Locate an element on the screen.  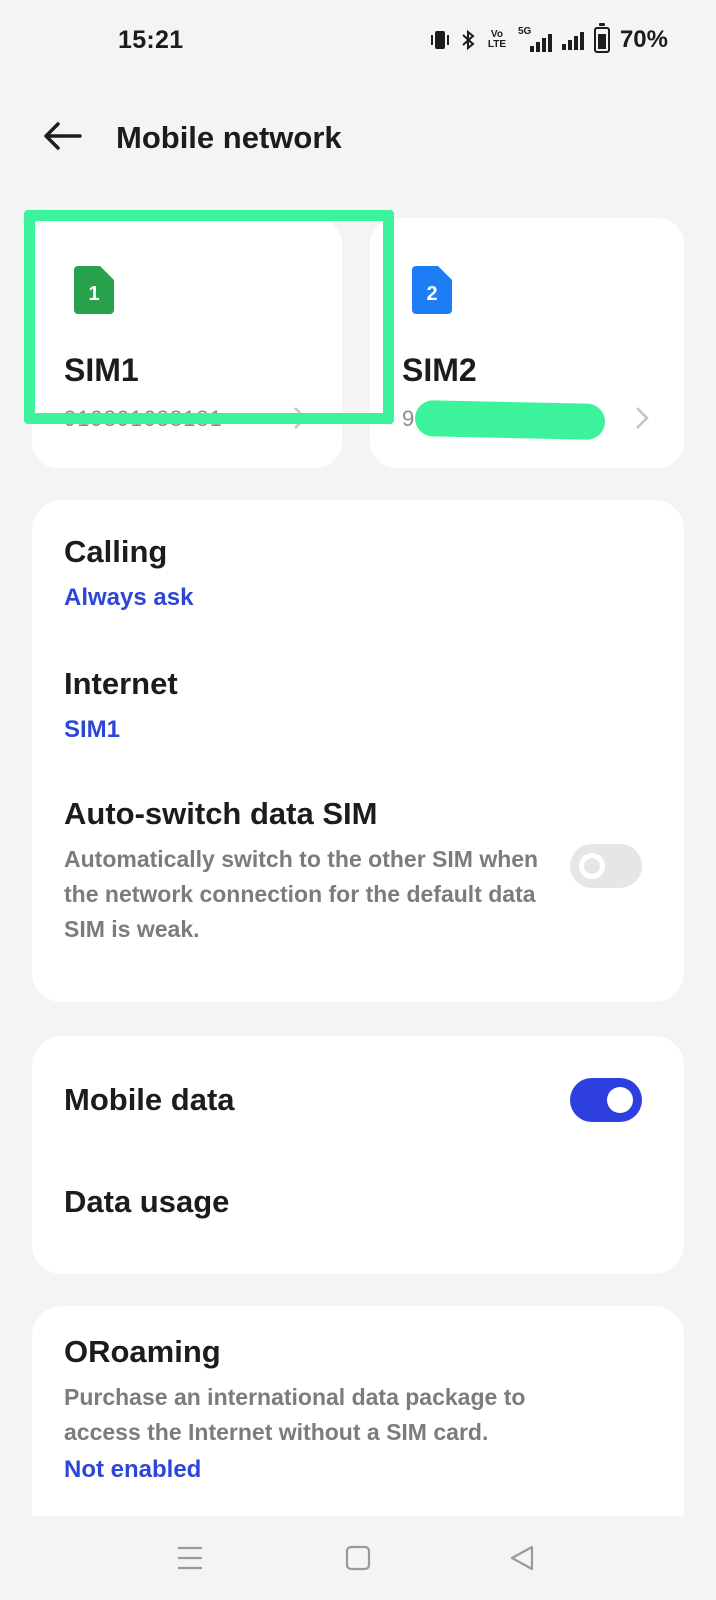
internet-value: SIM1 is located at coordinates (92, 729).